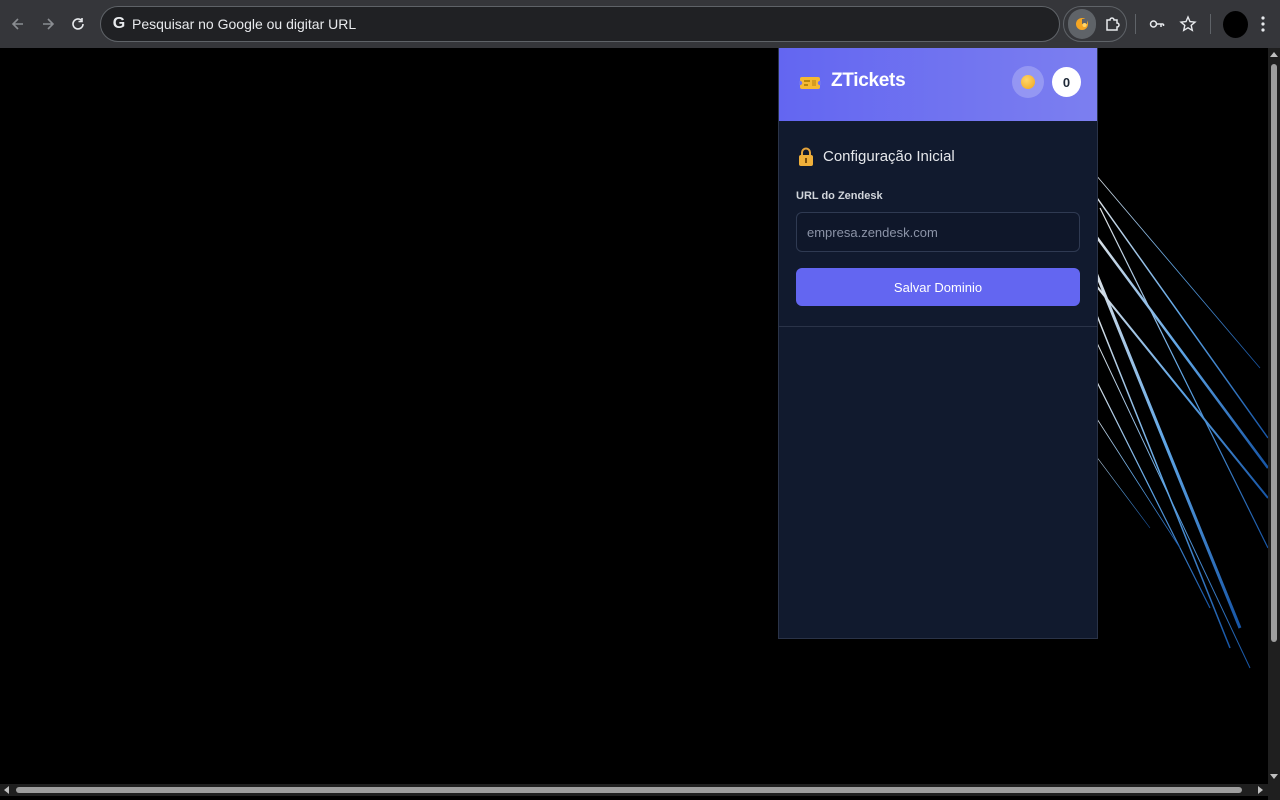 The image size is (1280, 800). What do you see at coordinates (1263, 24) in the screenshot?
I see `kebab-menu-icon` at bounding box center [1263, 24].